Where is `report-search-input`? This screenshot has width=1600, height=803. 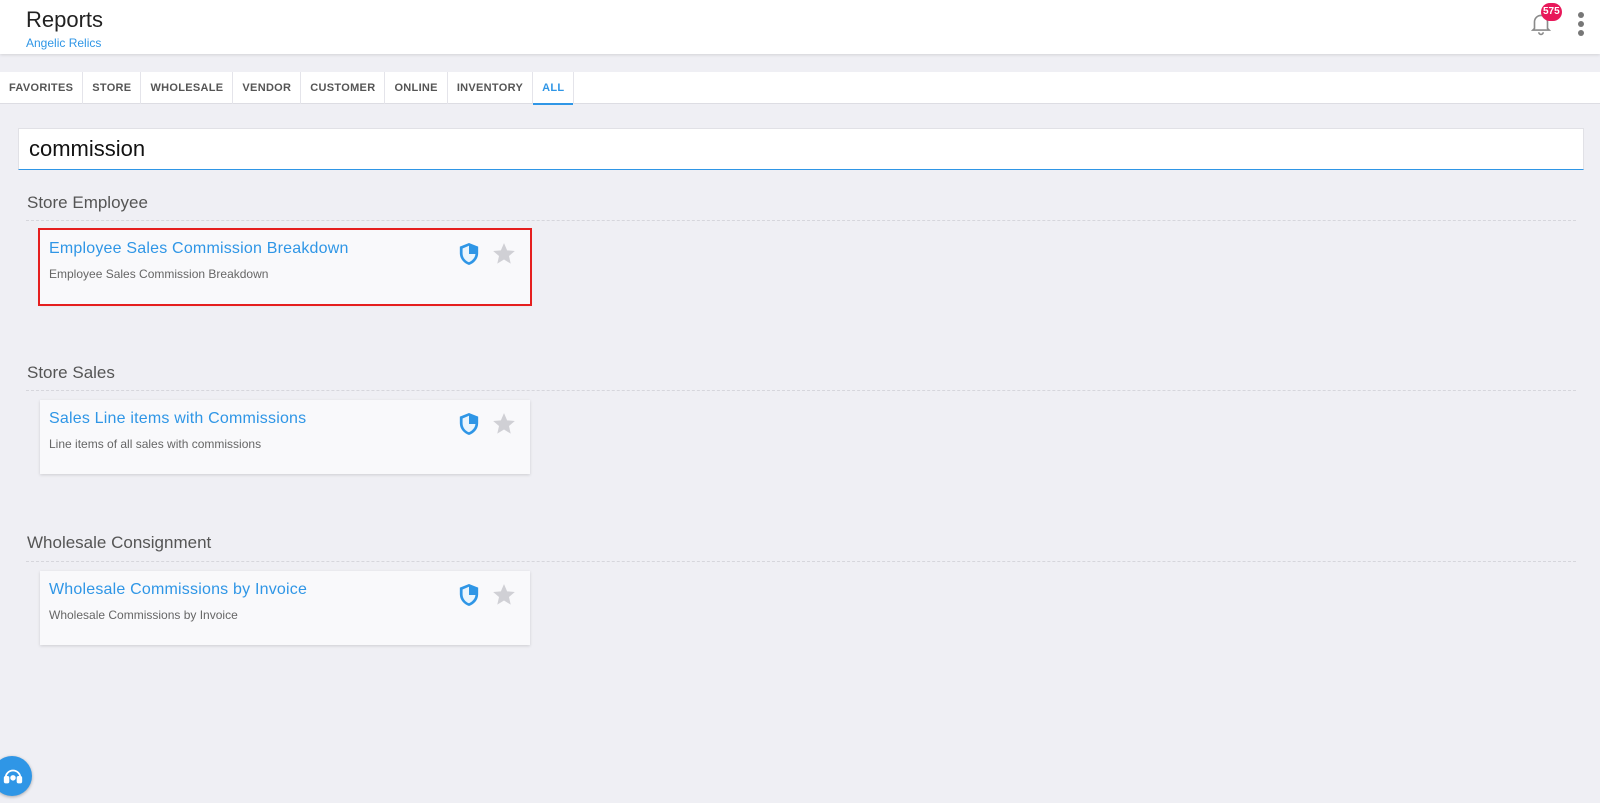 report-search-input is located at coordinates (801, 149).